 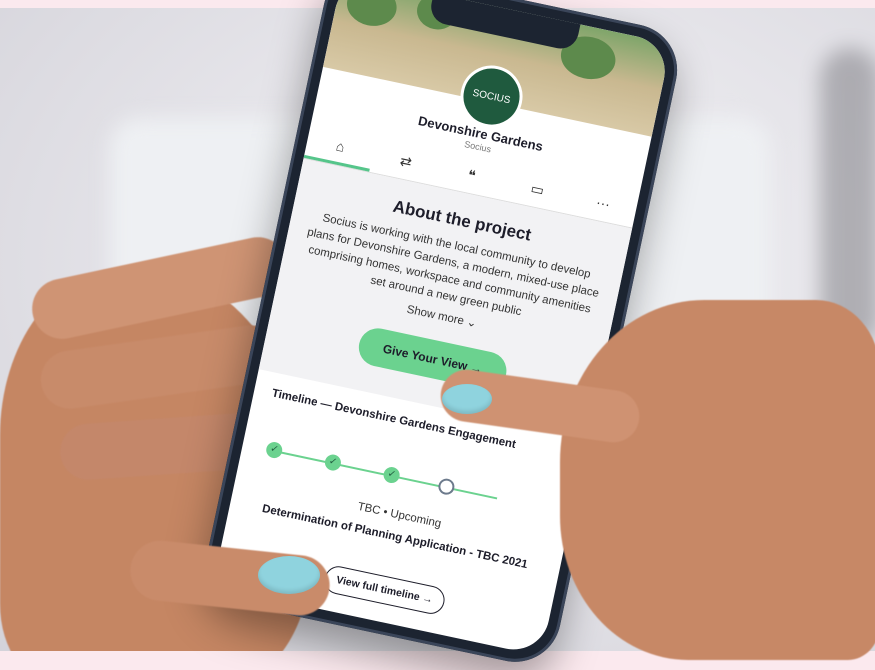 What do you see at coordinates (384, 590) in the screenshot?
I see `view-full-timeline-button: View full timeline →` at bounding box center [384, 590].